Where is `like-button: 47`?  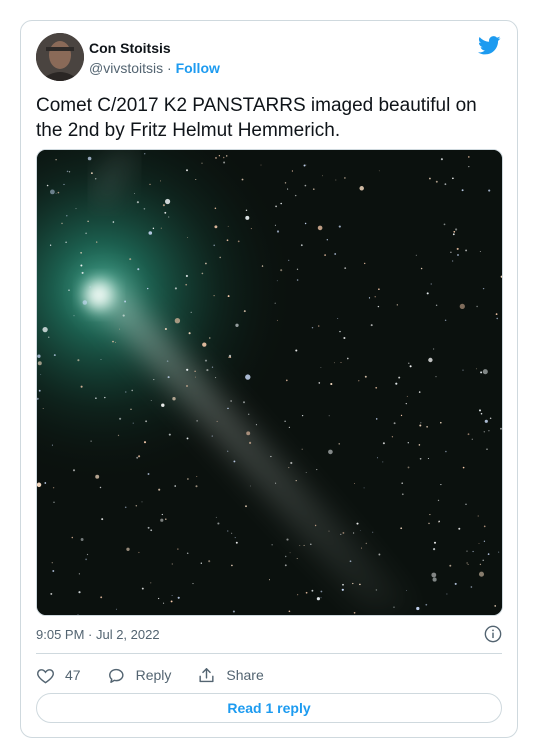
like-button: 47 is located at coordinates (58, 675).